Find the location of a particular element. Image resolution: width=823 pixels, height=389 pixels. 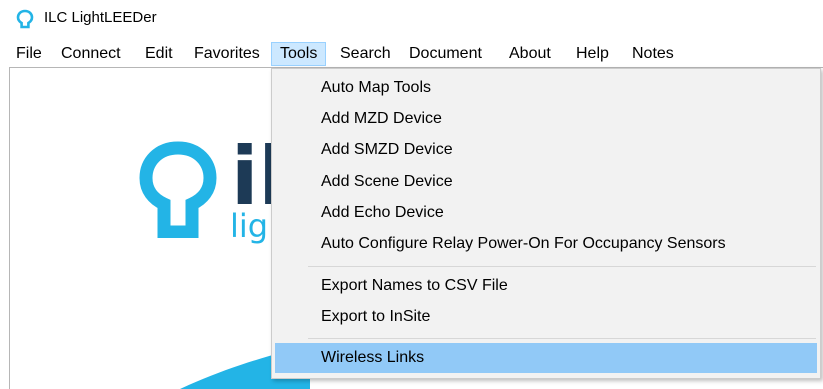

menuitem-add-echo-device: Add Echo Device is located at coordinates (546, 213).